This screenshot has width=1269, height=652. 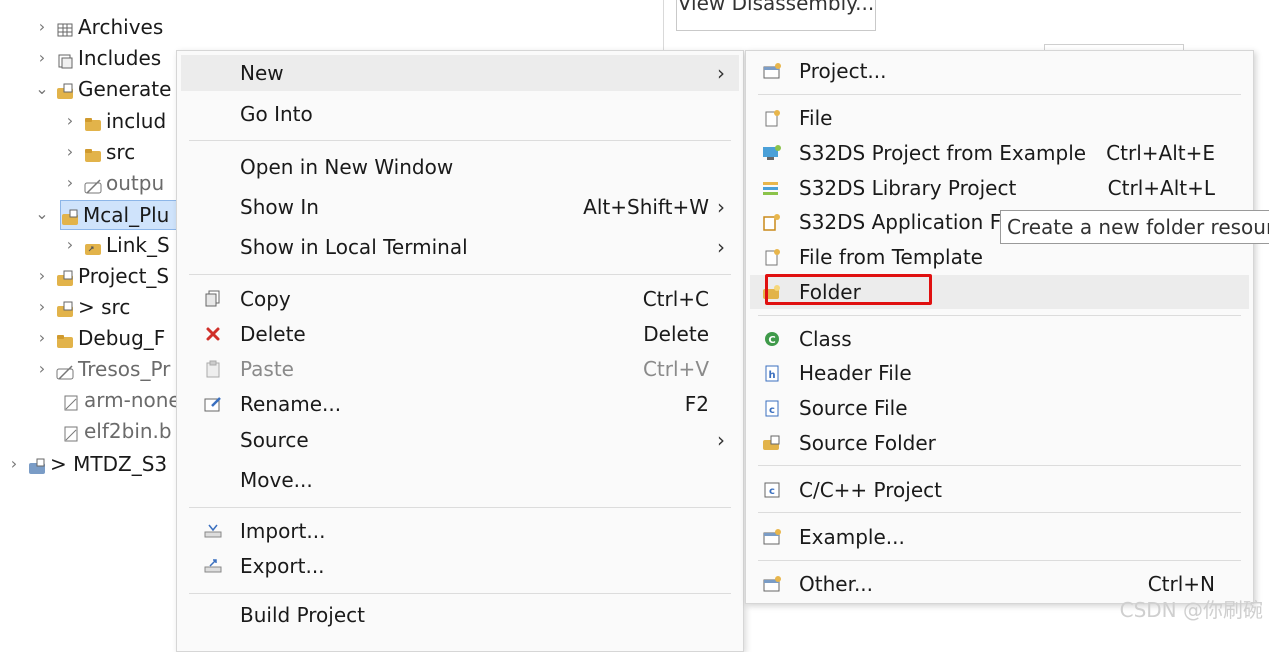 I want to click on tree-item-label: Includes, so click(x=120, y=58).